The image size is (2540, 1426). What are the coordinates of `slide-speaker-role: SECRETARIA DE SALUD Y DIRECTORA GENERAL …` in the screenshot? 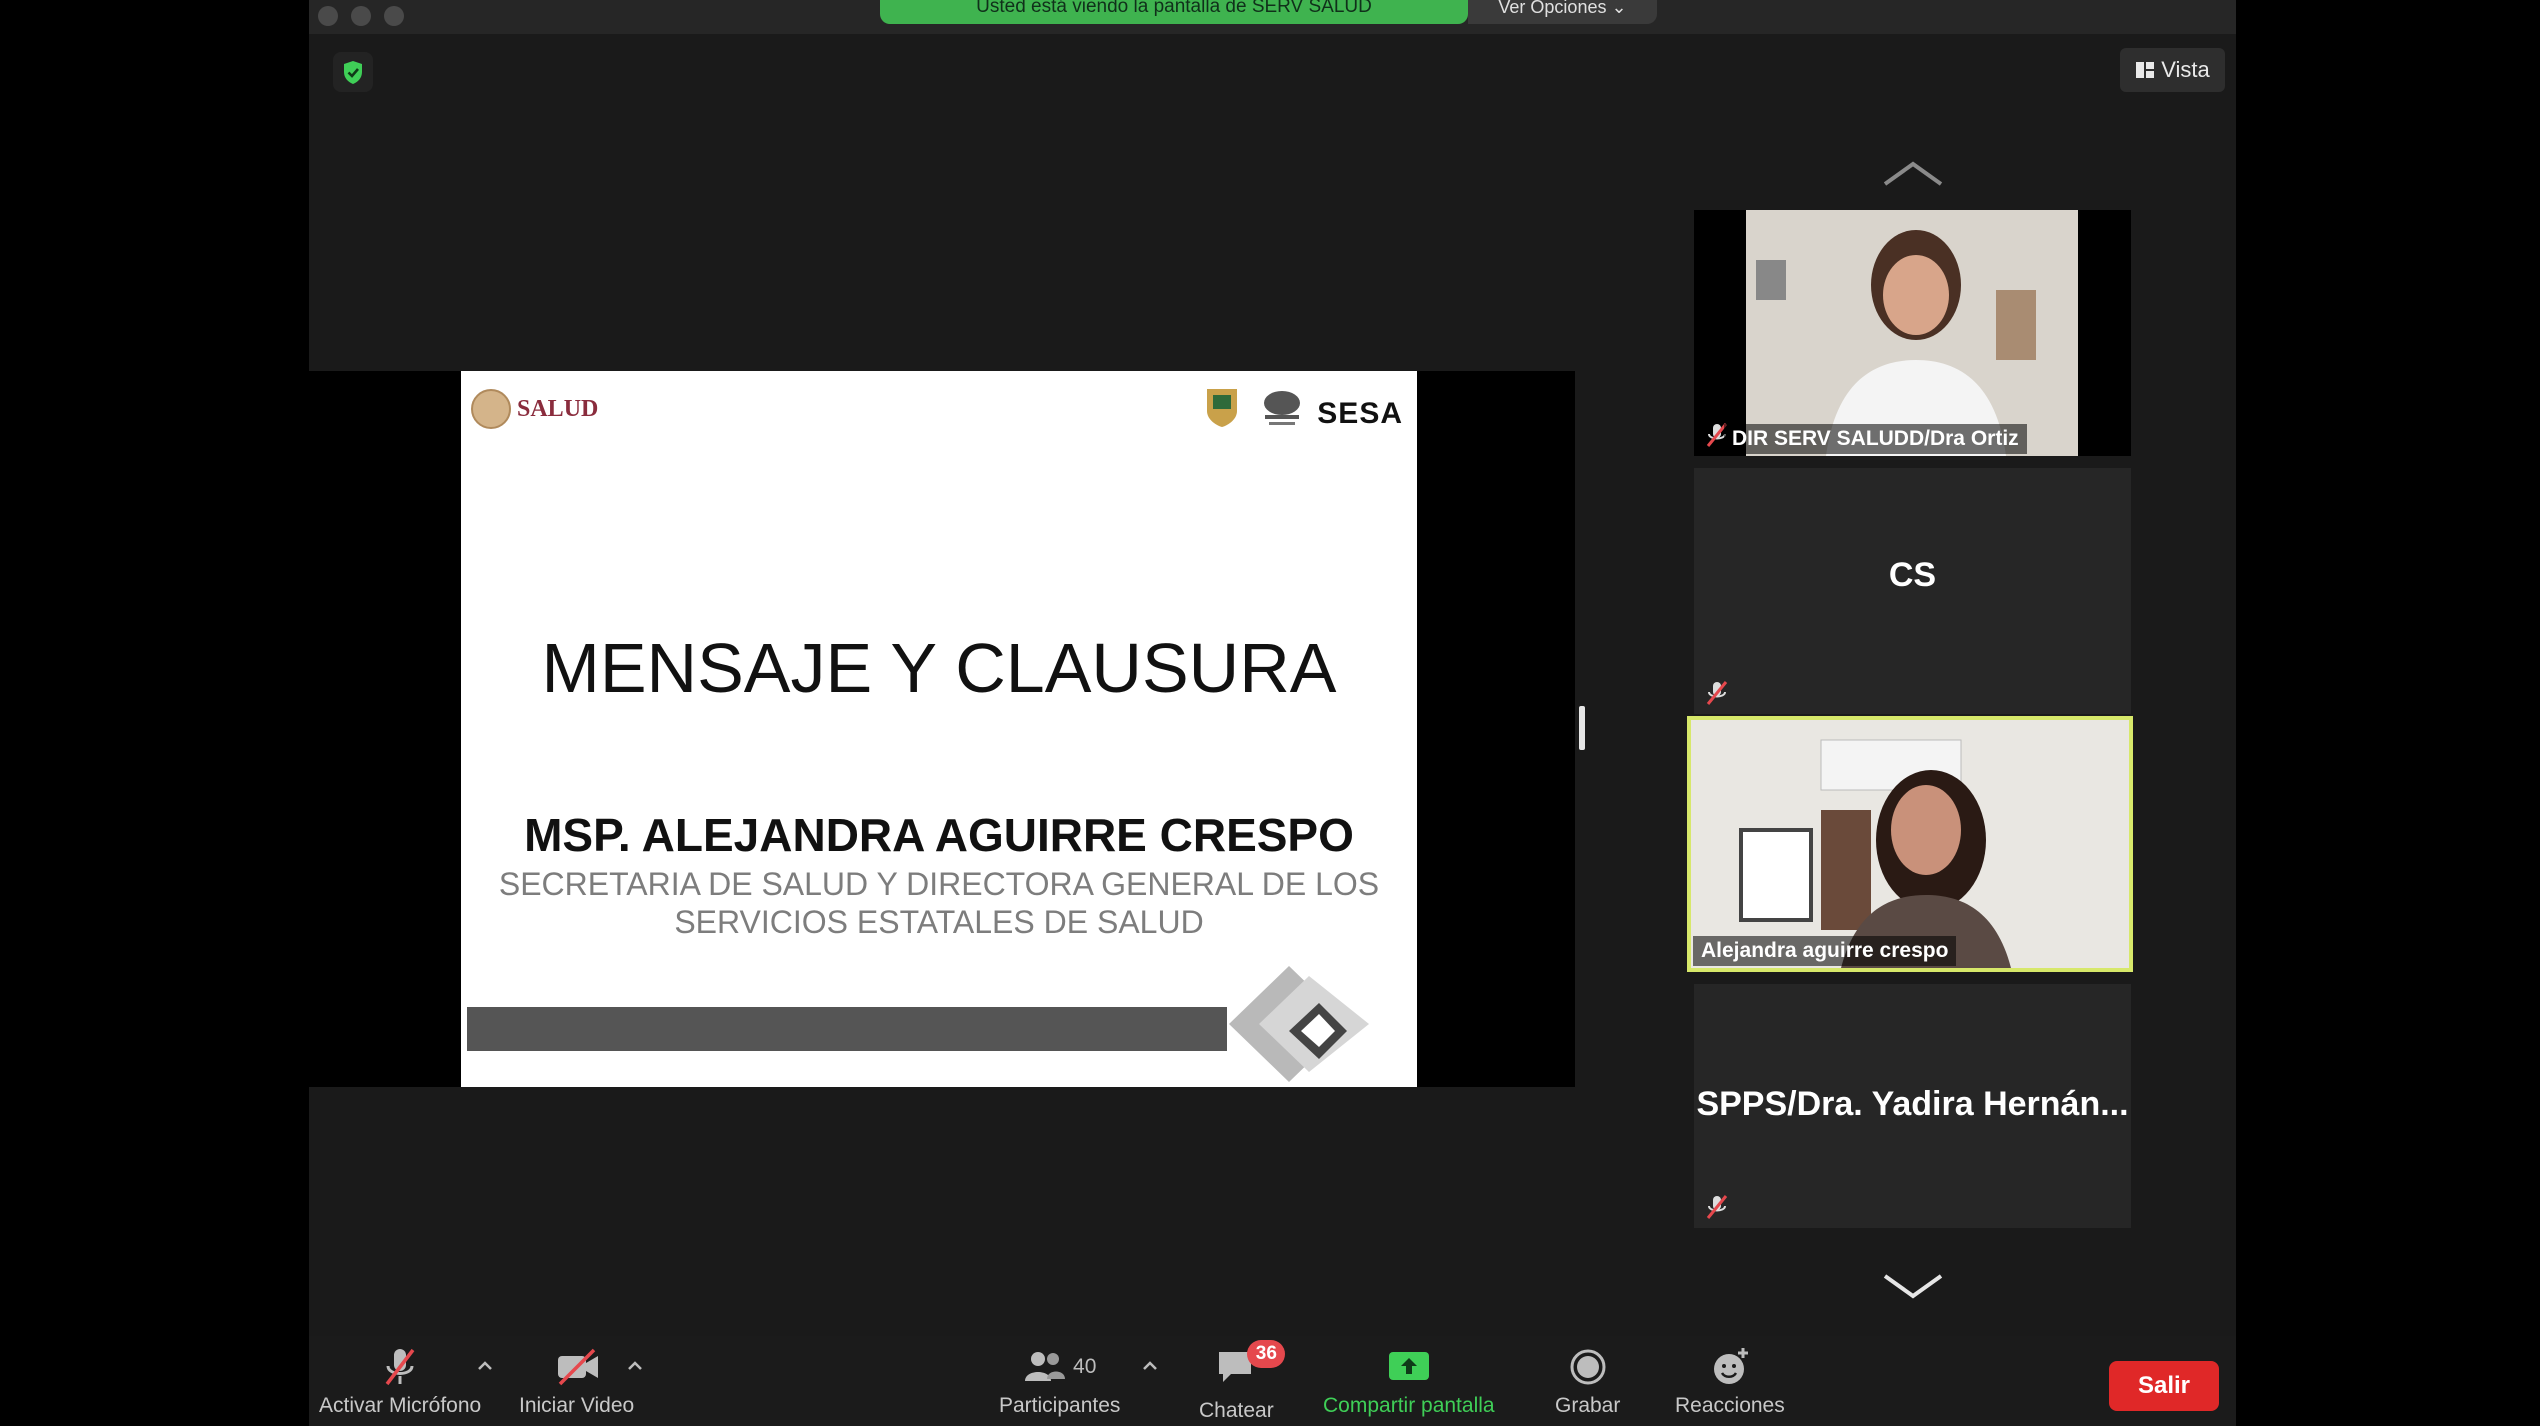 It's located at (939, 903).